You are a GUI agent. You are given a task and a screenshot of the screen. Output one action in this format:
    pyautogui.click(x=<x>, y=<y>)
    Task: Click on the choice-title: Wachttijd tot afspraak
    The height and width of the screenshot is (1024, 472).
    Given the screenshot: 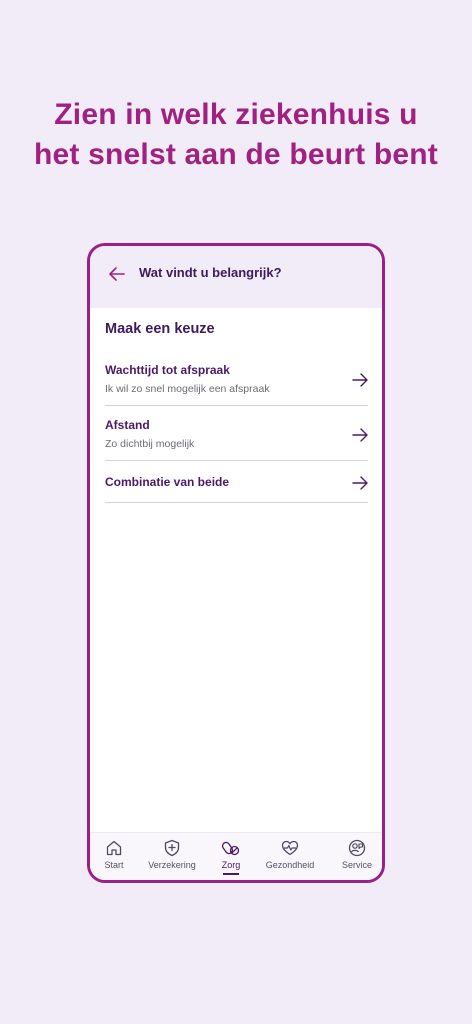 What is the action you would take?
    pyautogui.click(x=167, y=370)
    